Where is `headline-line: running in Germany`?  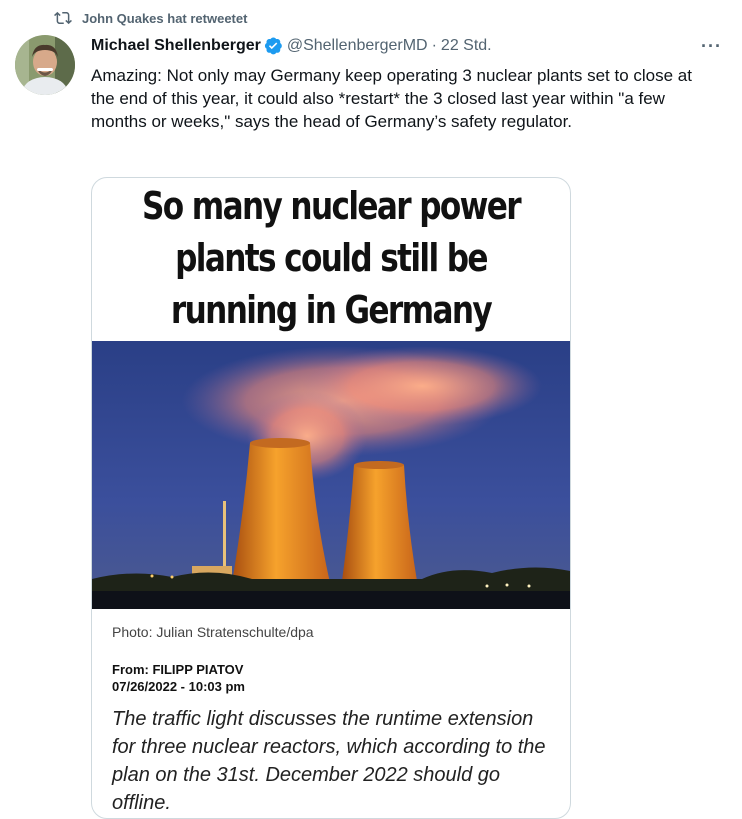
headline-line: running in Germany is located at coordinates (331, 310).